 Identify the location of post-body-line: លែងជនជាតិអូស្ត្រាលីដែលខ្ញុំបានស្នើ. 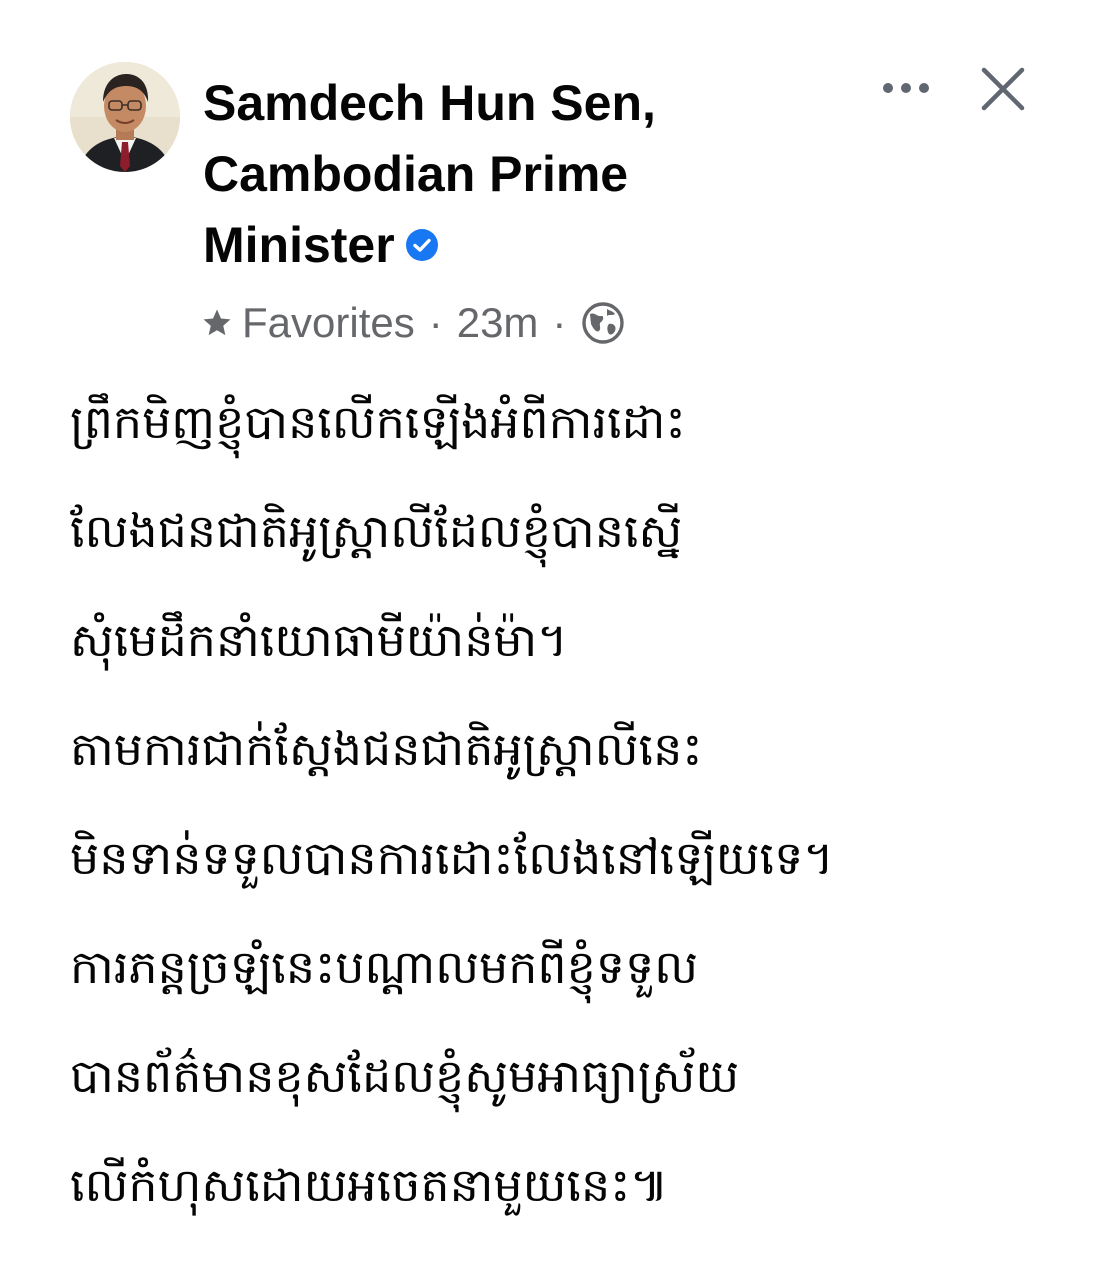
(376, 531).